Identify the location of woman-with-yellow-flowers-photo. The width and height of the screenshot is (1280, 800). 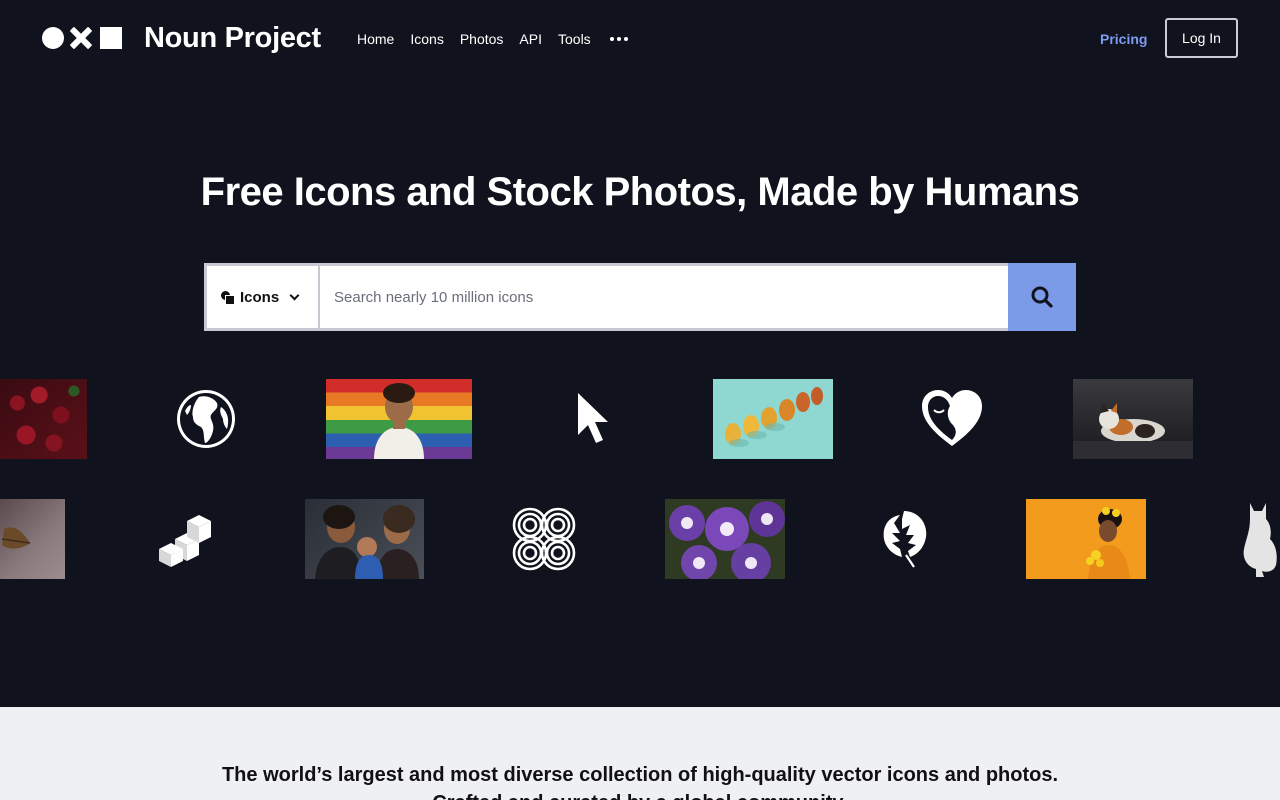
(1086, 539).